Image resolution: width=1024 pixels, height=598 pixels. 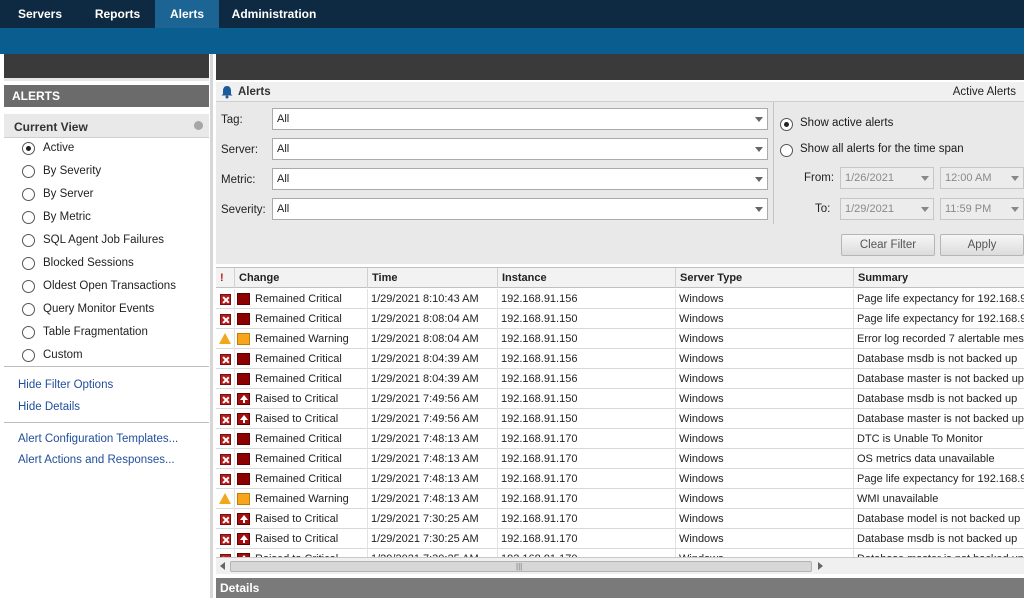 What do you see at coordinates (112, 310) in the screenshot?
I see `view-query-monitor-events: Query Monitor Events` at bounding box center [112, 310].